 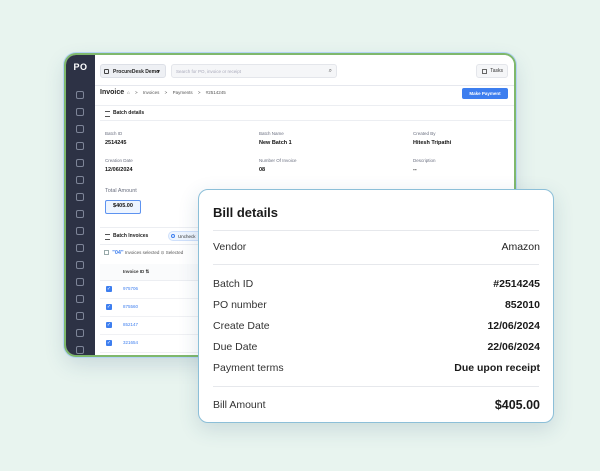 I want to click on batch-name-label: Batch Name, so click(x=271, y=133).